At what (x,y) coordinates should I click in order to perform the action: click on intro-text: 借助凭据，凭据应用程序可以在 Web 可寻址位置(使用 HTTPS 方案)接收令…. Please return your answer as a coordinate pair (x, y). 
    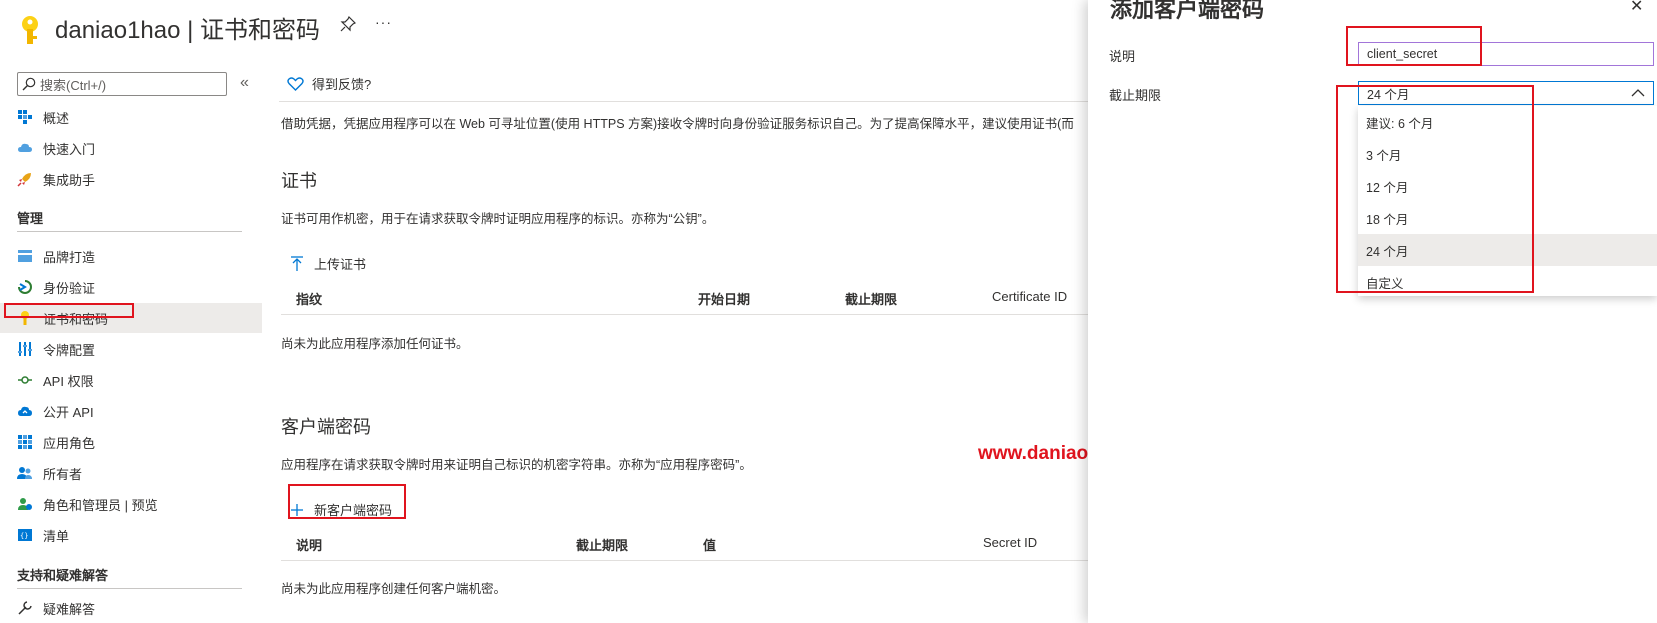
    Looking at the image, I should click on (677, 124).